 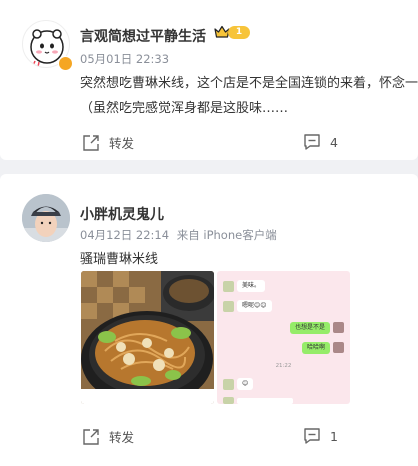 I want to click on post-footer: 转发 4, so click(x=209, y=143).